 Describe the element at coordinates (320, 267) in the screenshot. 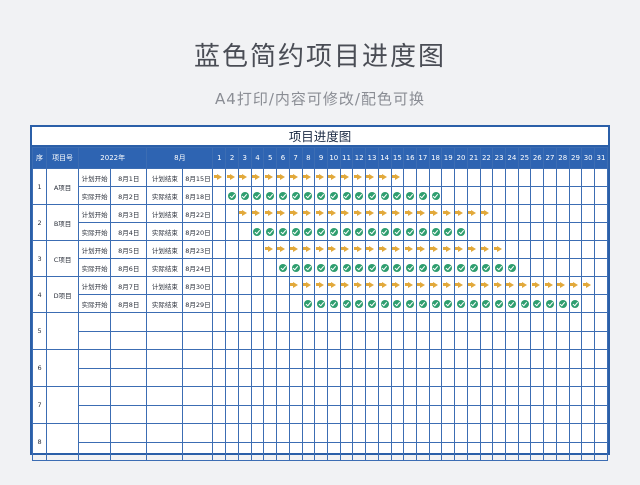

I see `table-row: 实际开始 8月6日 实际结束 8月24日` at that location.